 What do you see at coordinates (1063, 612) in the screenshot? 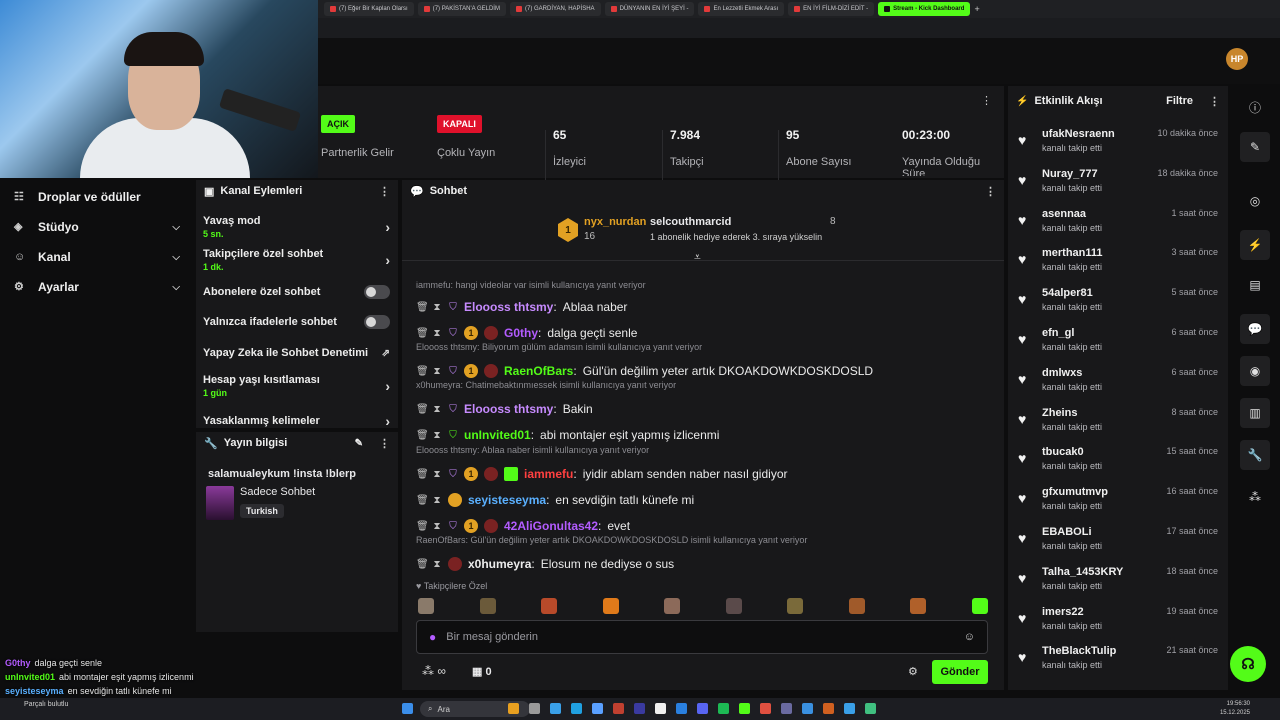
I see `activity-user: imers22` at bounding box center [1063, 612].